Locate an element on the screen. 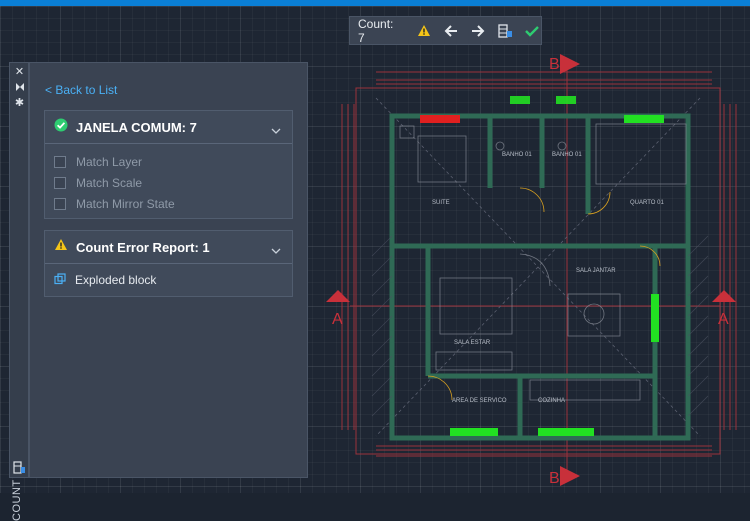  exploded-block-label: Exploded block is located at coordinates (116, 280).